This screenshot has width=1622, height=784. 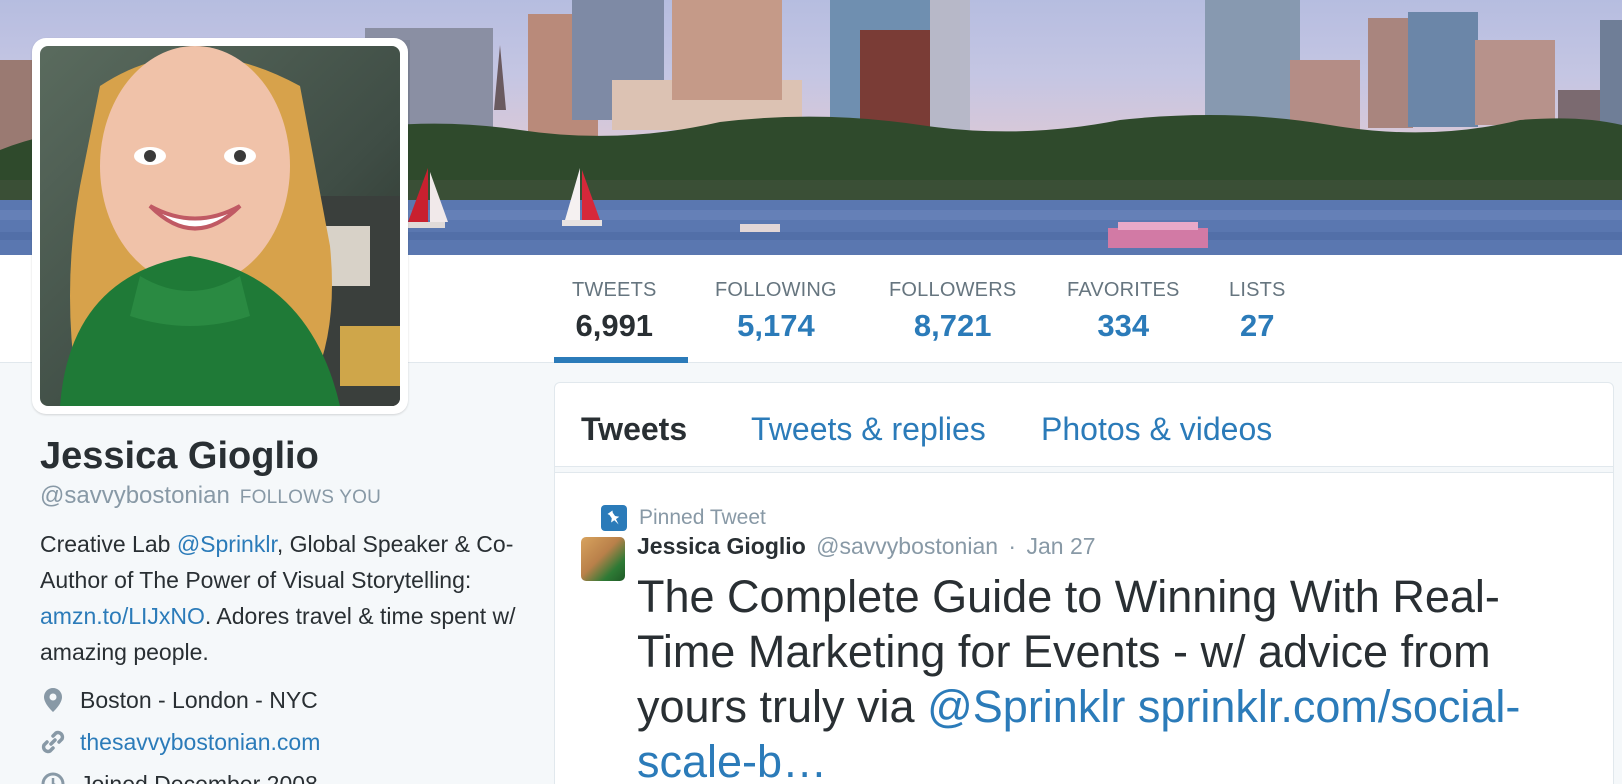 What do you see at coordinates (776, 290) in the screenshot?
I see `stat-label: FOLLOWING` at bounding box center [776, 290].